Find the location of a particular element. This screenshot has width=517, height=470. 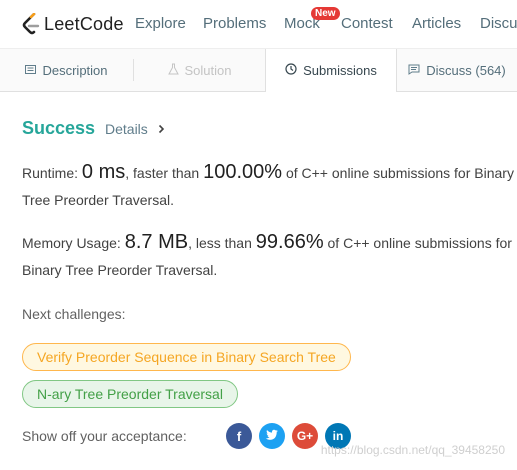

new-badge: New is located at coordinates (325, 13).